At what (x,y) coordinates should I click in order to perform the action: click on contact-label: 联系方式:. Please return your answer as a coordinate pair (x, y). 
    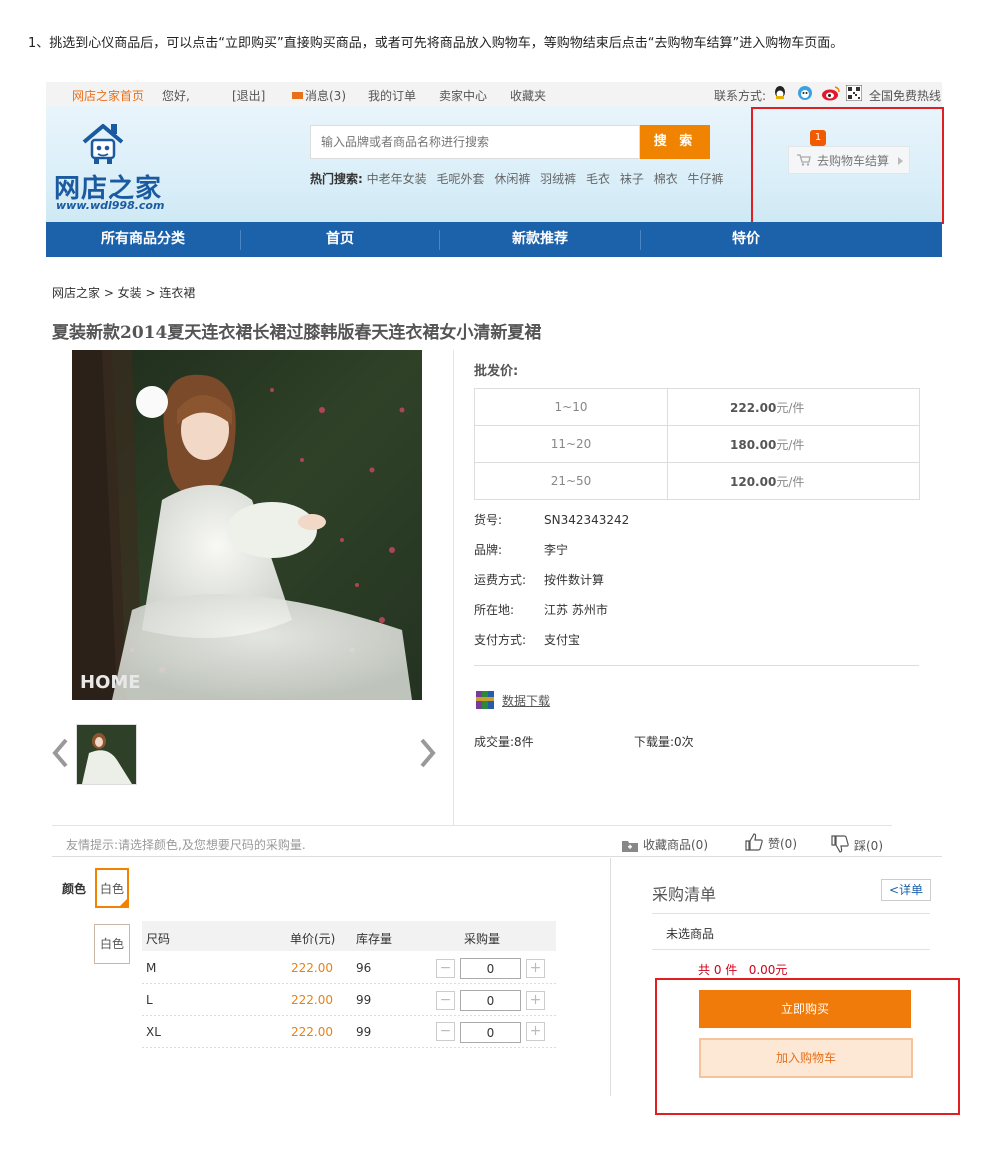
    Looking at the image, I should click on (740, 96).